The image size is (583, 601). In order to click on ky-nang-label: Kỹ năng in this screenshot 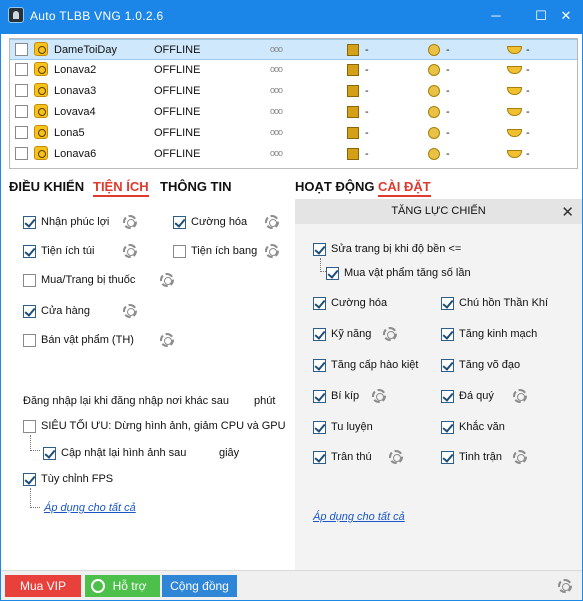, I will do `click(351, 334)`.